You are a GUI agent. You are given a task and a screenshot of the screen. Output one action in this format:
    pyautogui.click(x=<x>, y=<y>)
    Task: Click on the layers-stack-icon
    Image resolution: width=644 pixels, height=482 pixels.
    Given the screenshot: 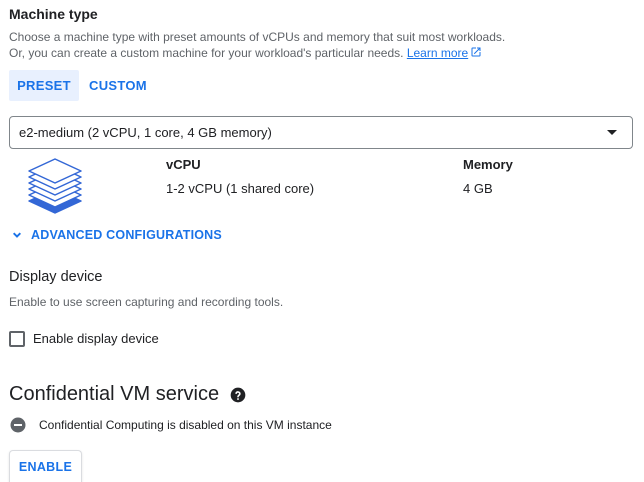 What is the action you would take?
    pyautogui.click(x=55, y=186)
    